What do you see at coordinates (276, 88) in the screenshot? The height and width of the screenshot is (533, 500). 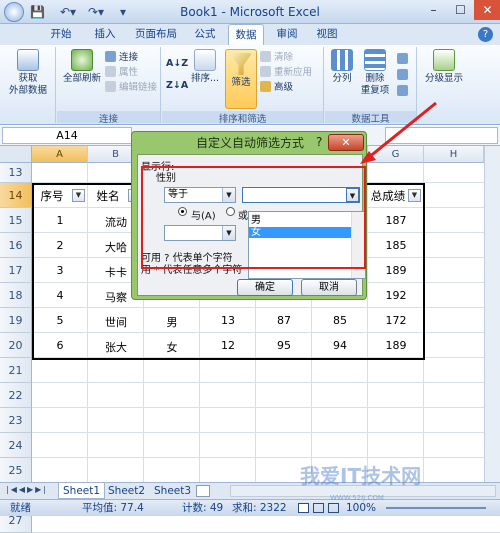 I see `advanced-button: 高级` at bounding box center [276, 88].